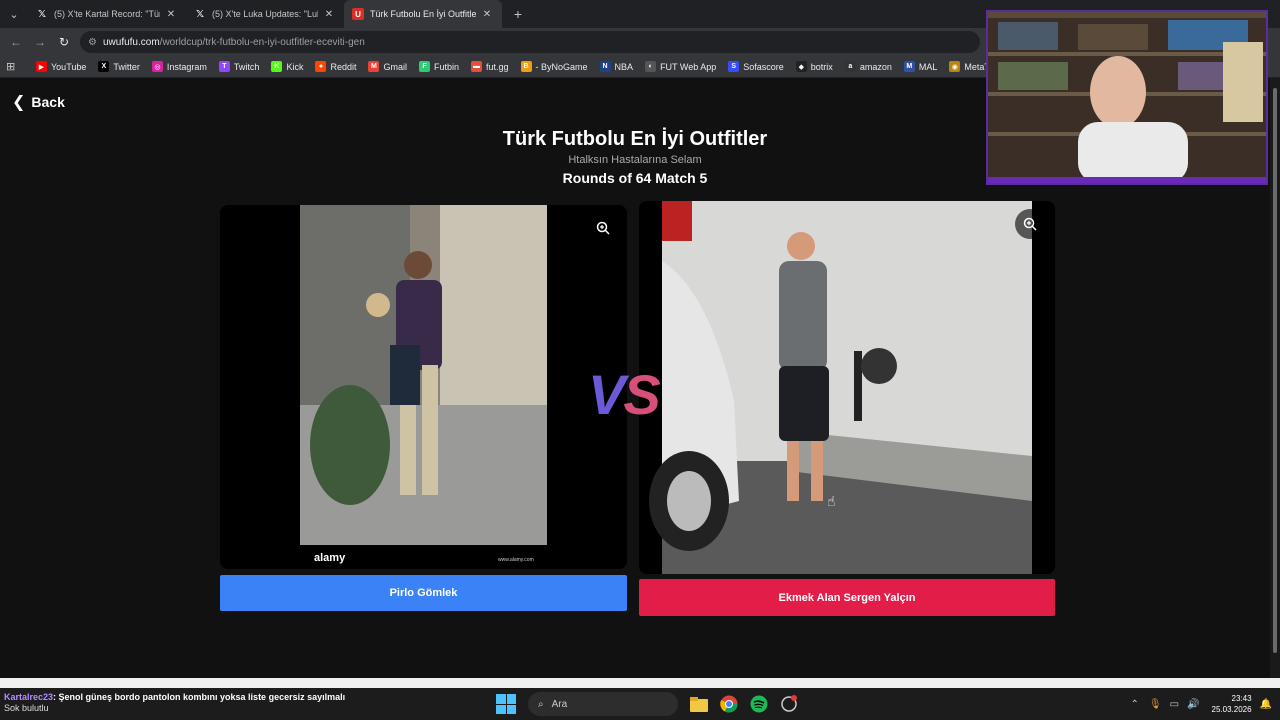  I want to click on fut-gg-icon: ▬, so click(476, 66).